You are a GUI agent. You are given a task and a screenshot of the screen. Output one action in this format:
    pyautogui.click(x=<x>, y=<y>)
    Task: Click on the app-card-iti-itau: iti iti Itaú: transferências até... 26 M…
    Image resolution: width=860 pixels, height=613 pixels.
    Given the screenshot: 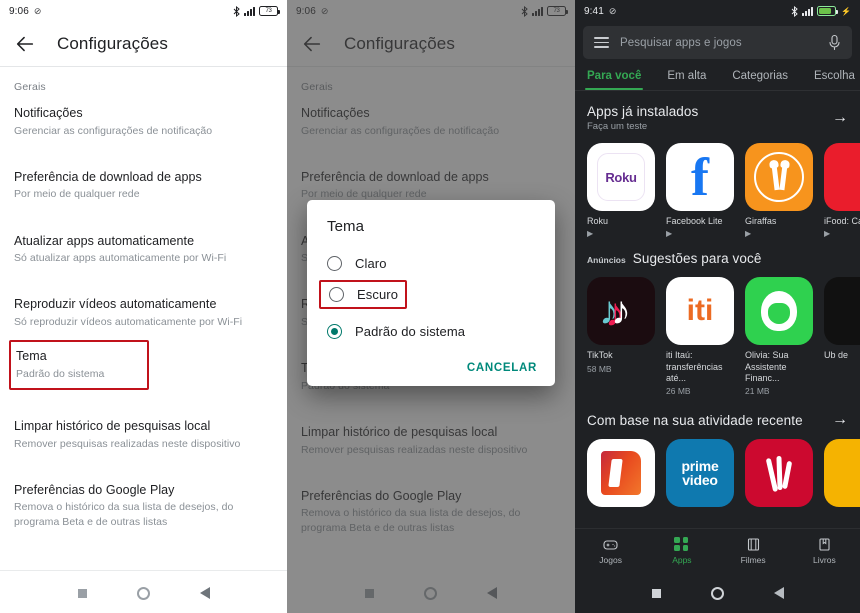 What is the action you would take?
    pyautogui.click(x=700, y=336)
    